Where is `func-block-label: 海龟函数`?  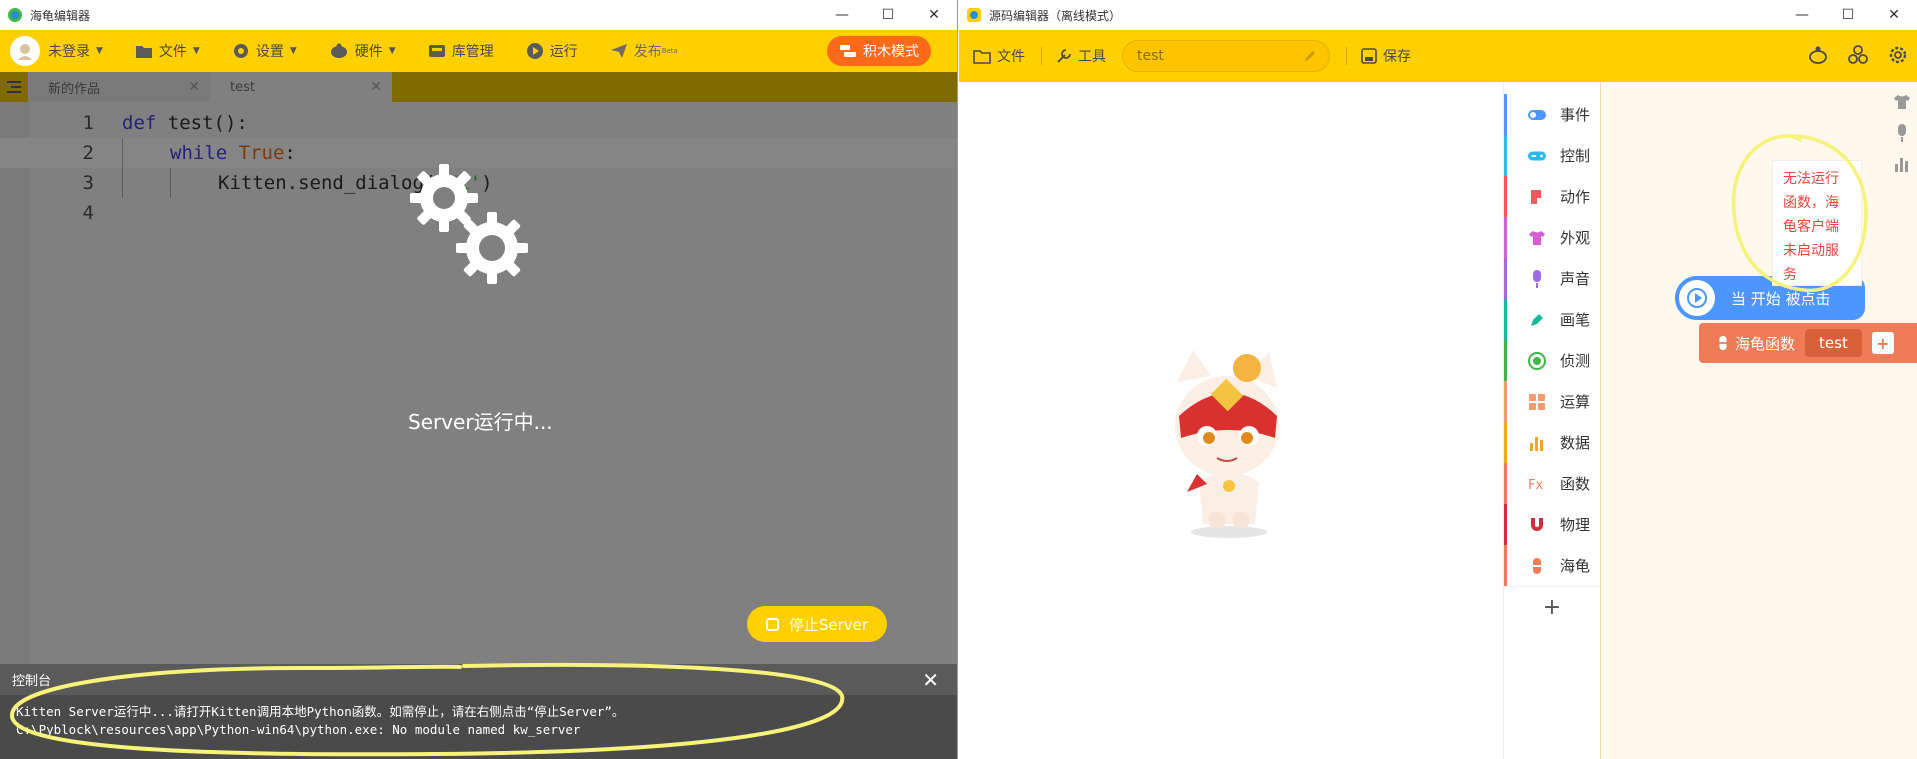
func-block-label: 海龟函数 is located at coordinates (1765, 343).